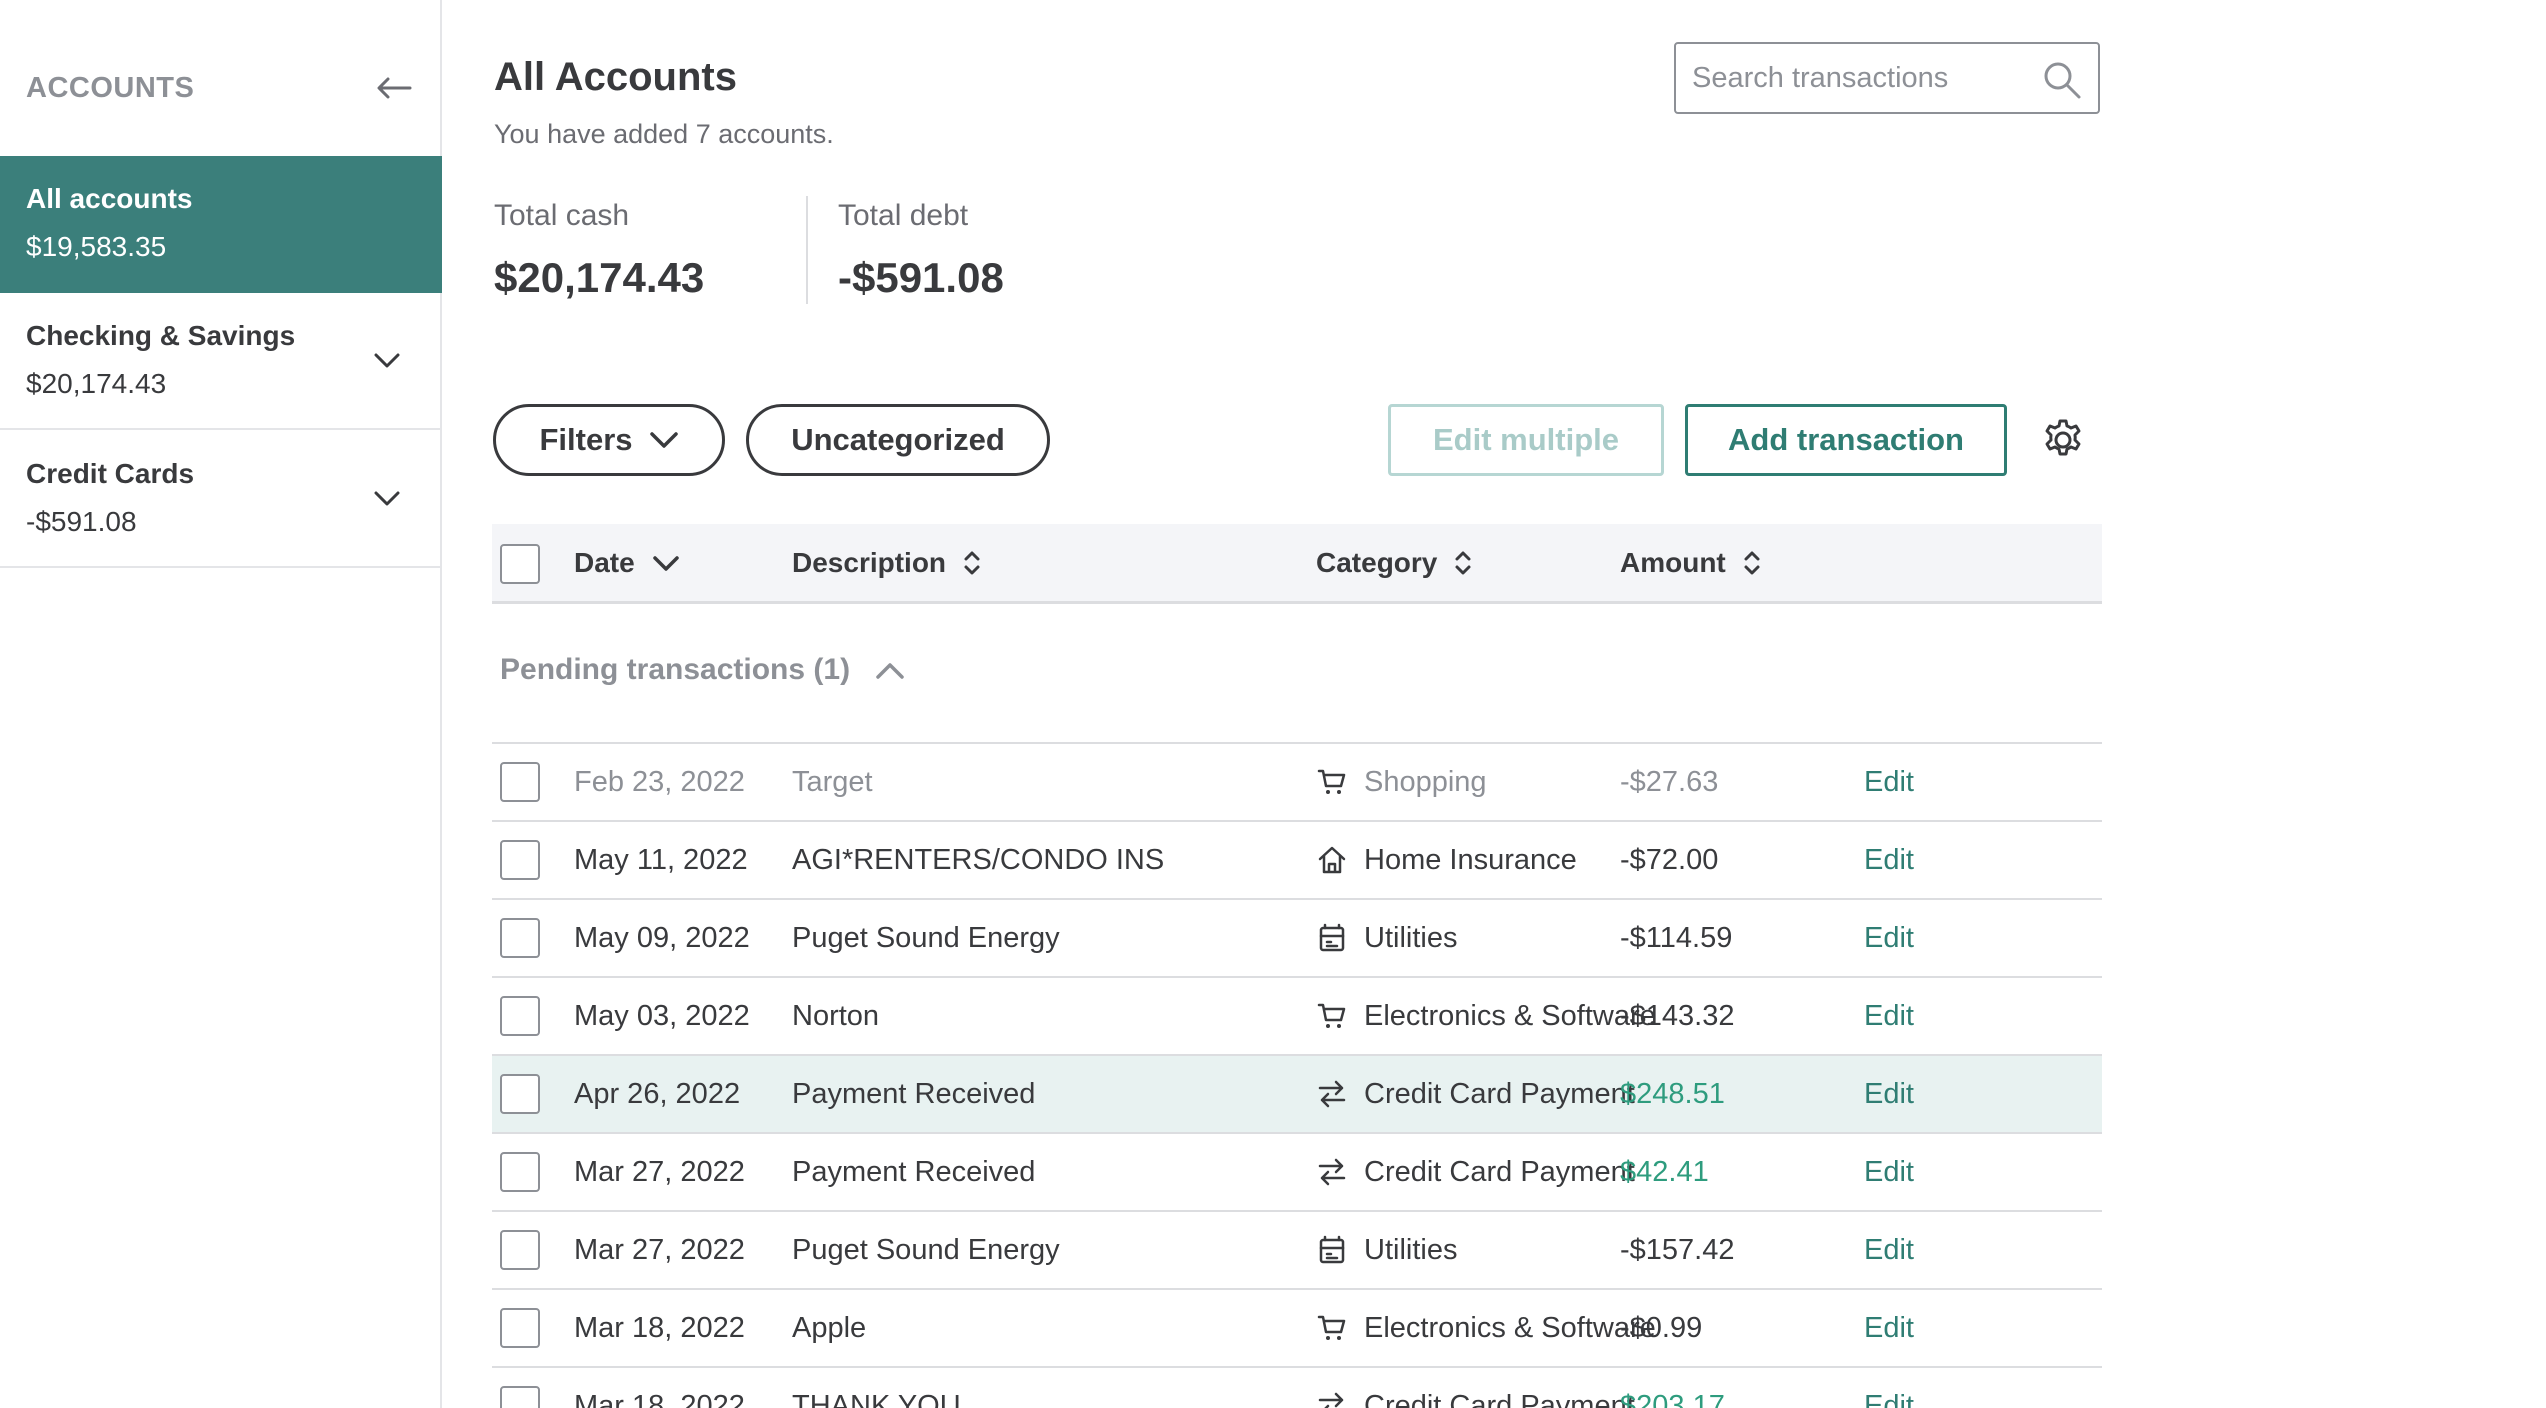 The width and height of the screenshot is (2546, 1408). I want to click on row-amount: -$157.42, so click(1677, 1250).